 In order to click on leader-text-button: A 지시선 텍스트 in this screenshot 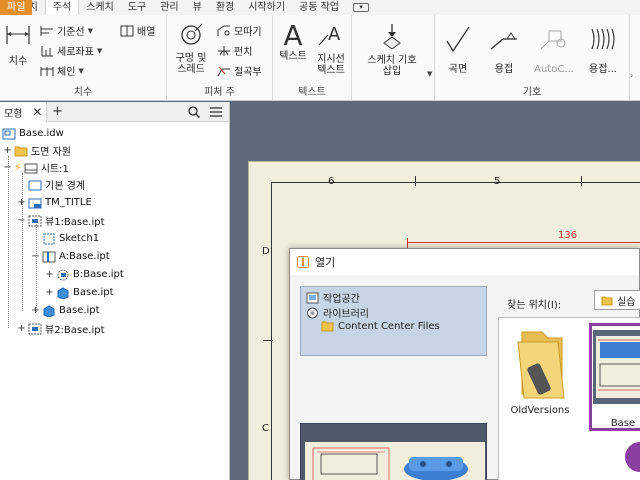, I will do `click(331, 48)`.